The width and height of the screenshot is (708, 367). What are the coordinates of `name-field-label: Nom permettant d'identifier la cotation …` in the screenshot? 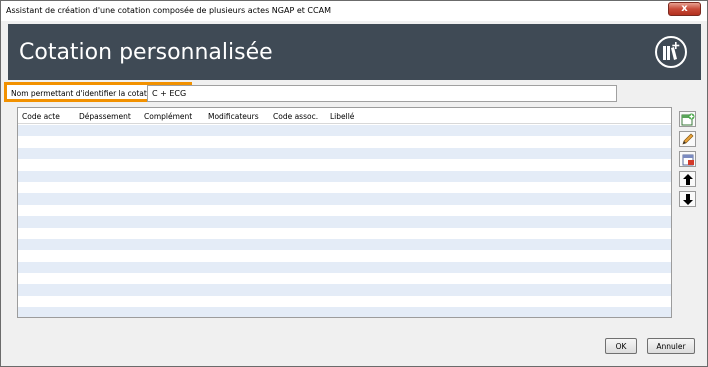 It's located at (87, 93).